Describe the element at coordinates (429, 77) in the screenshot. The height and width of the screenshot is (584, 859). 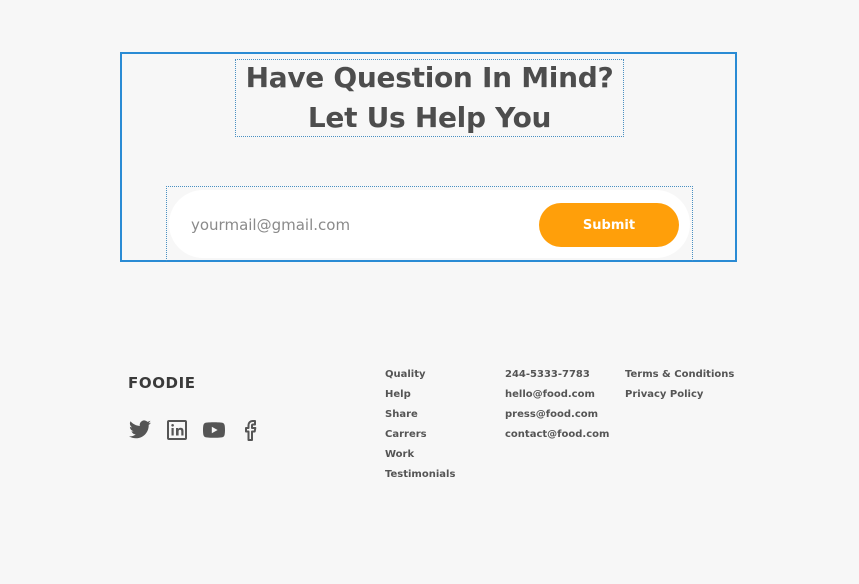
I see `heading-line-1: Have Question In Mind?` at that location.